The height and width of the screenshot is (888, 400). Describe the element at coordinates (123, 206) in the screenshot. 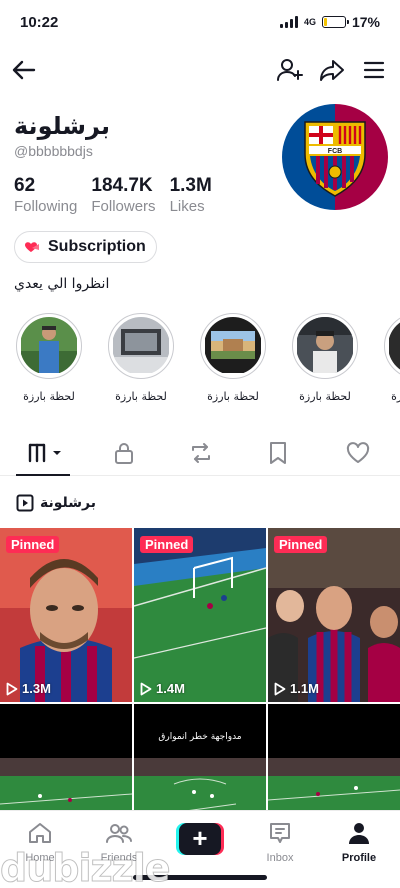

I see `stat-label: Followers` at that location.